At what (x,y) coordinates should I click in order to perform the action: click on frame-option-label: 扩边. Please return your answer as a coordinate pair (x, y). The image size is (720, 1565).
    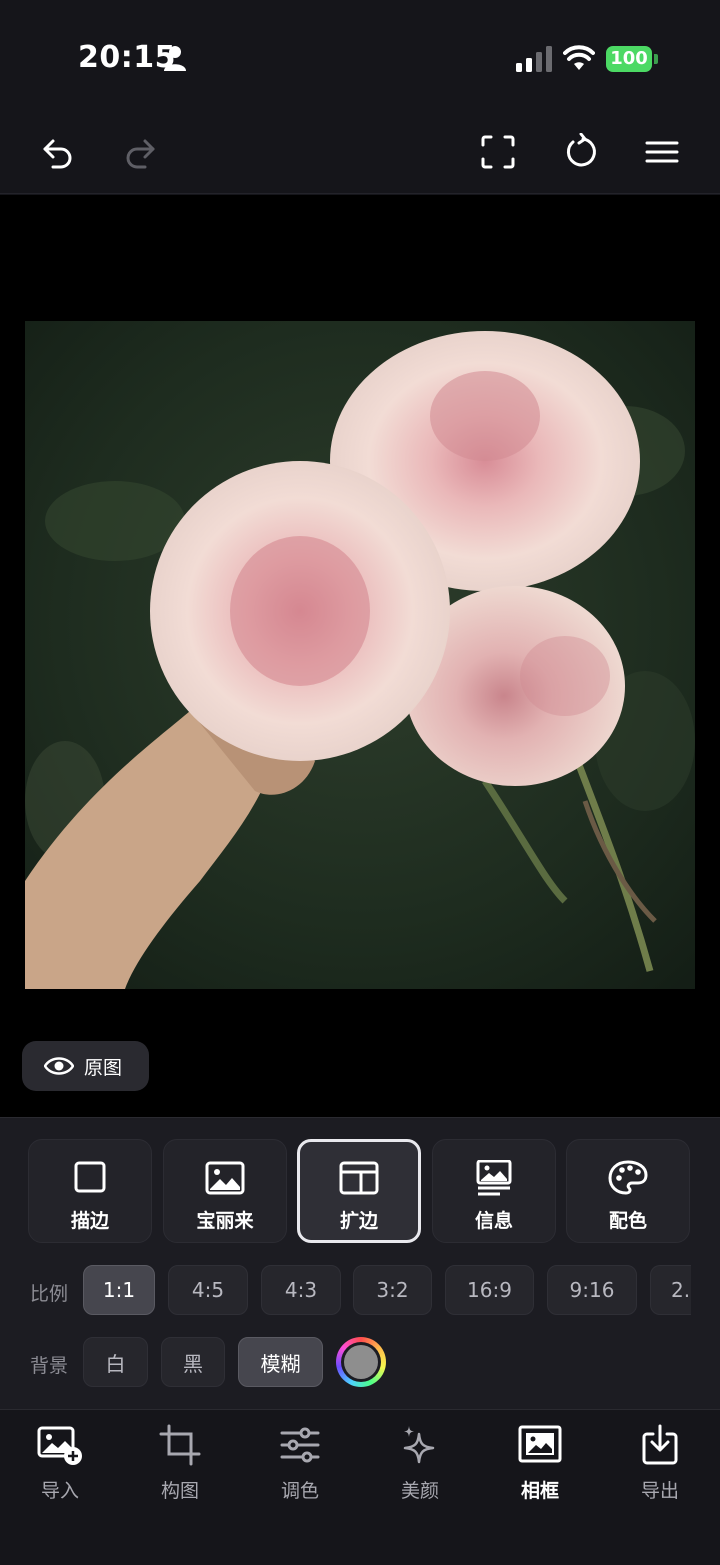
    Looking at the image, I should click on (358, 1221).